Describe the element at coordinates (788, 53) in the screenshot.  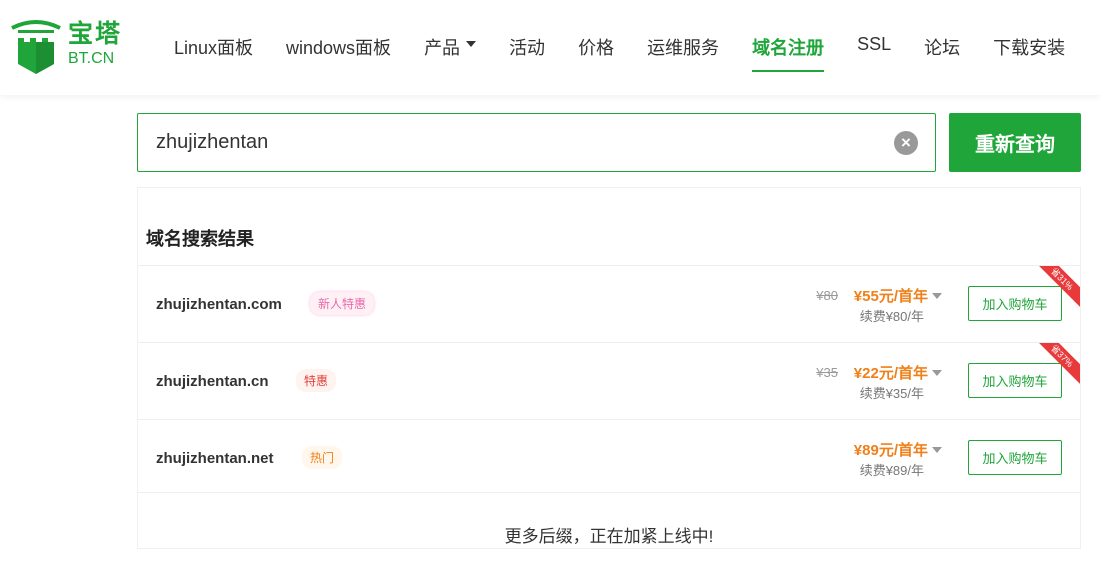
I see `nav-domain: 域名注册` at that location.